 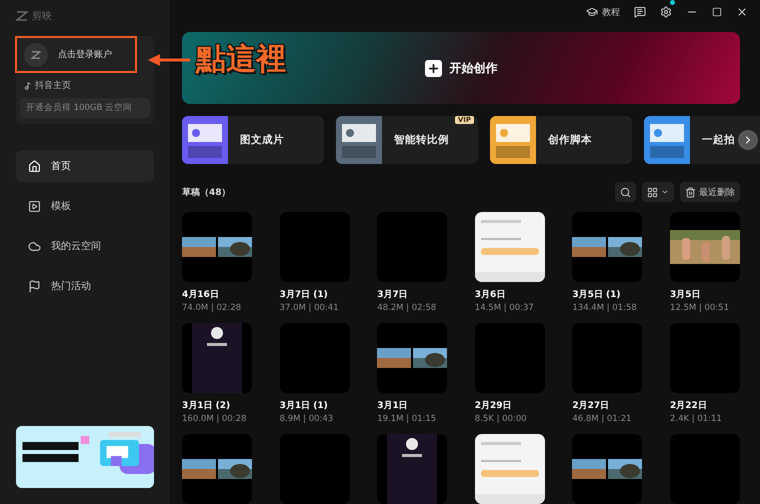 What do you see at coordinates (700, 308) in the screenshot?
I see `draft-meta: 12.5M | 00:51` at bounding box center [700, 308].